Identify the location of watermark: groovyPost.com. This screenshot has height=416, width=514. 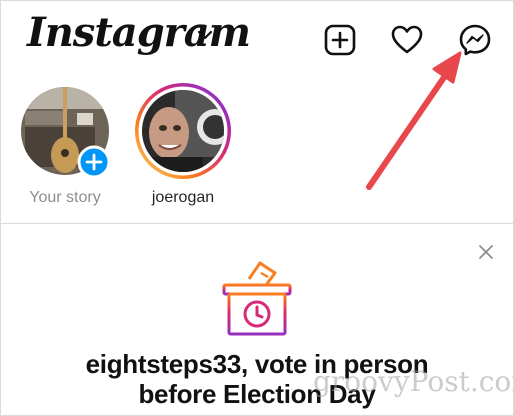
(413, 381).